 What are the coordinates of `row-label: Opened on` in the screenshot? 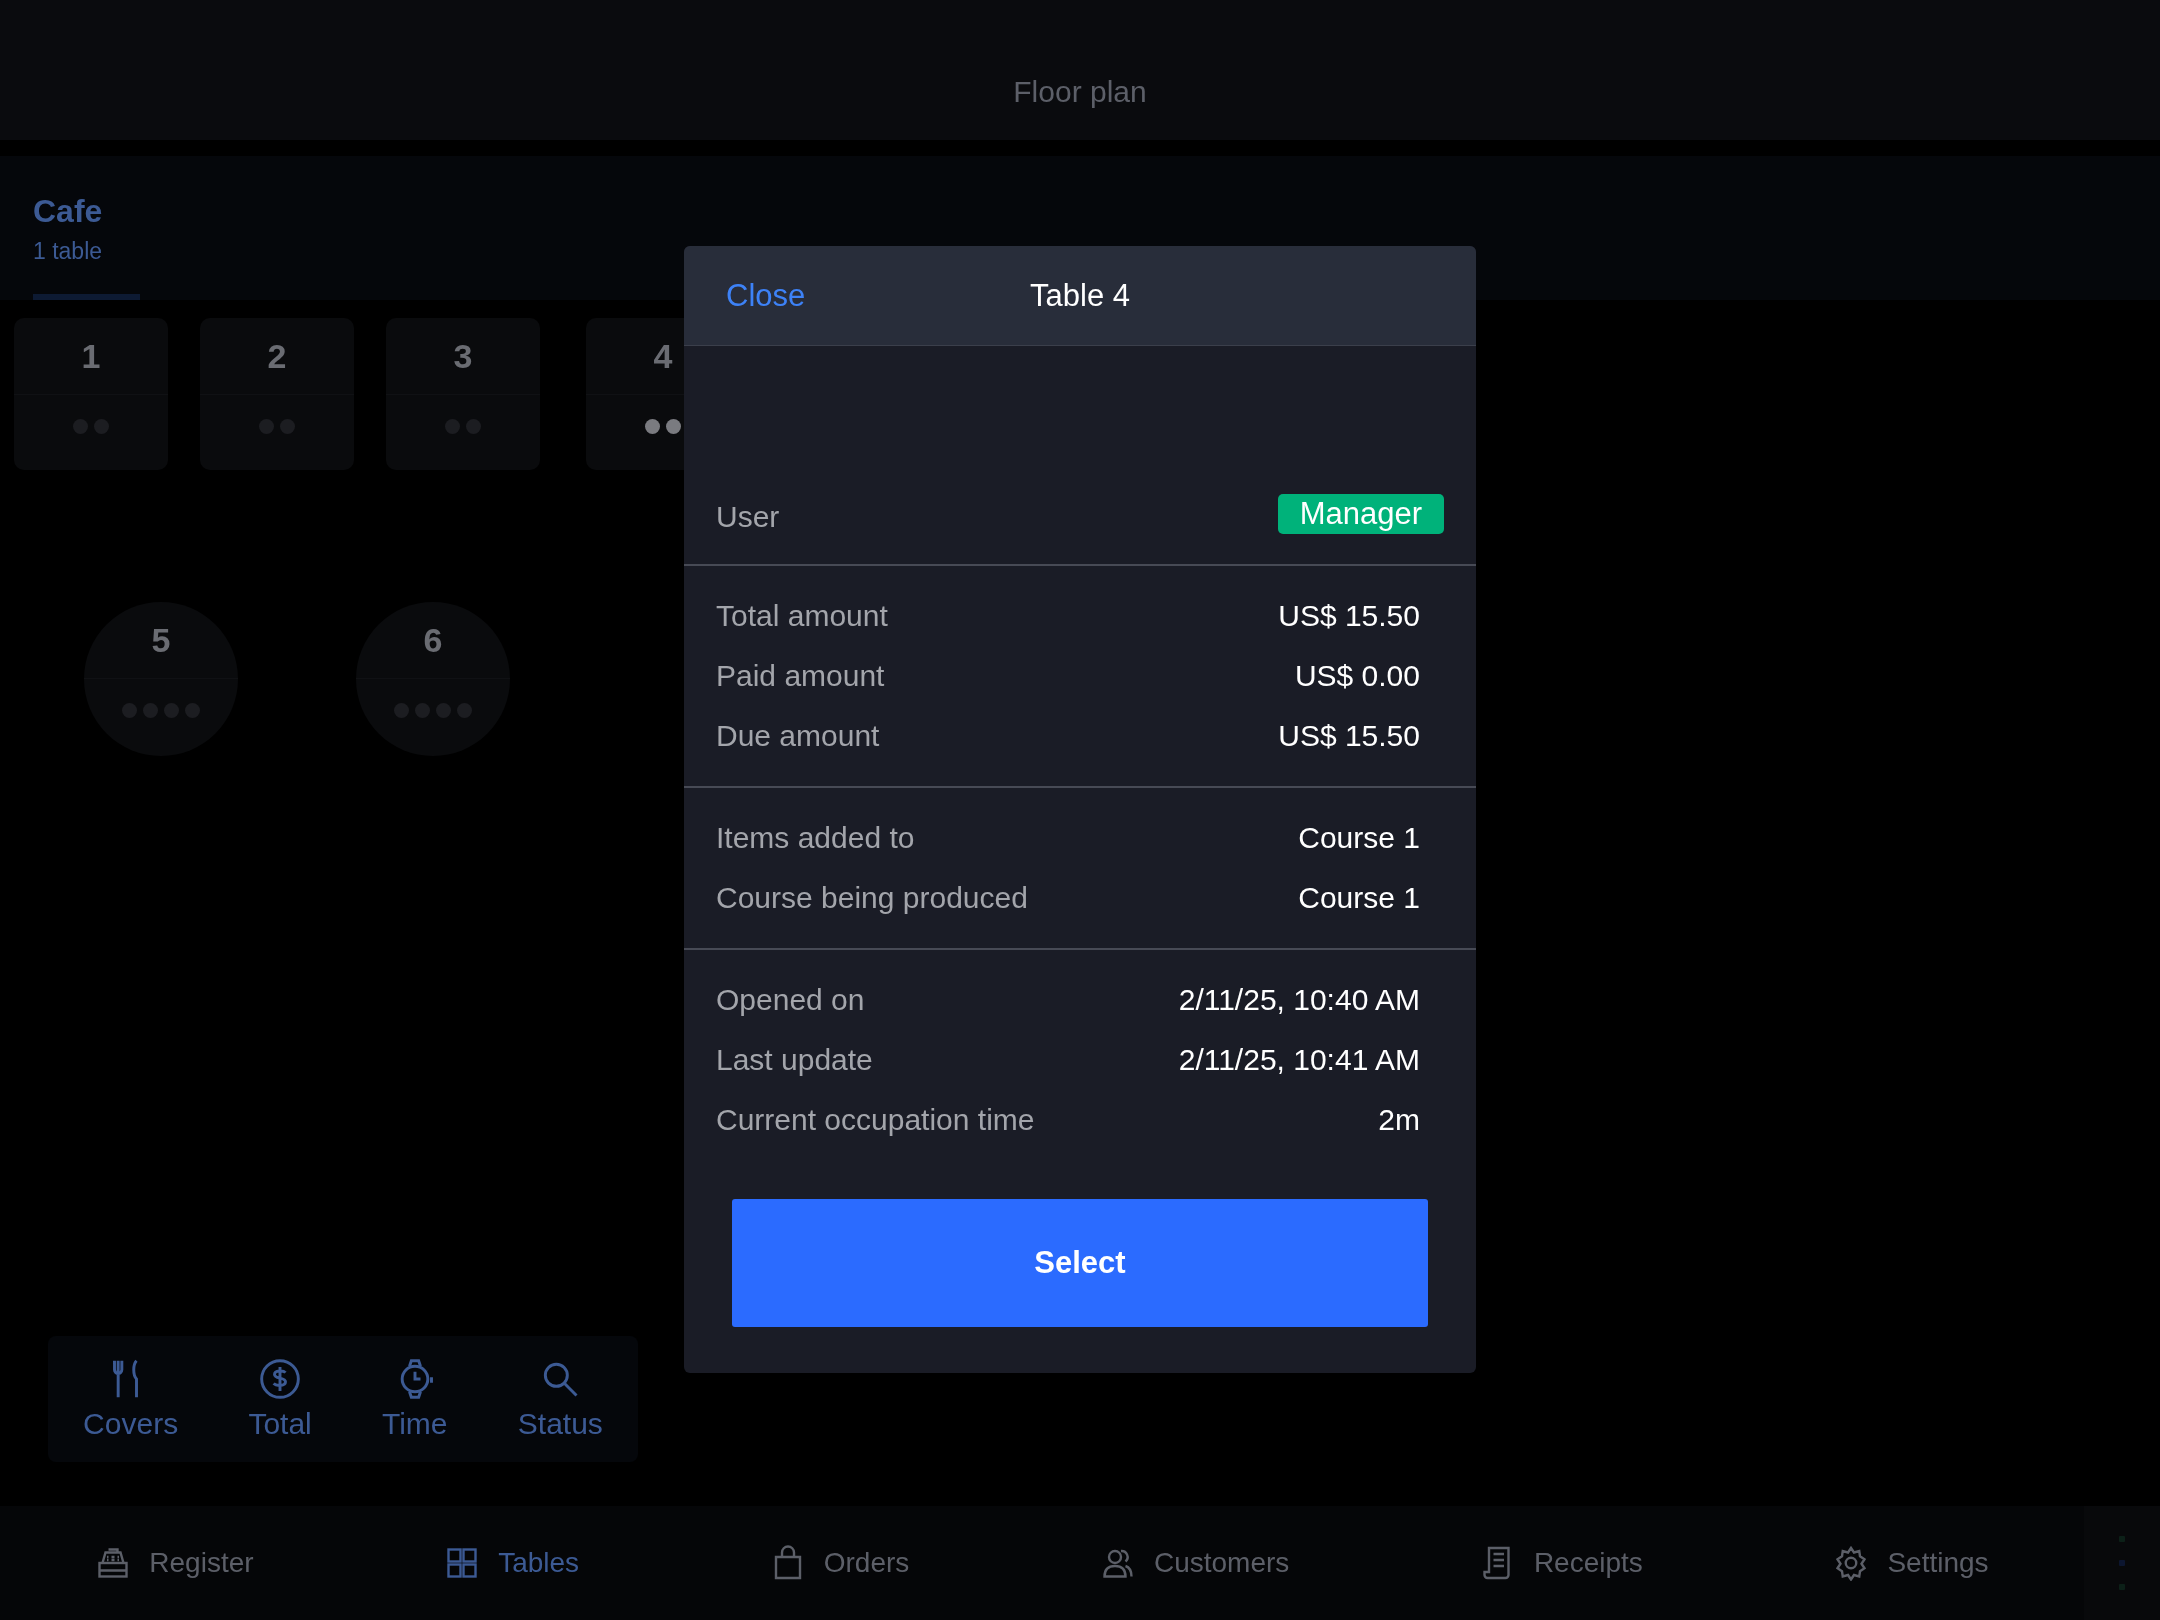 It's located at (790, 1000).